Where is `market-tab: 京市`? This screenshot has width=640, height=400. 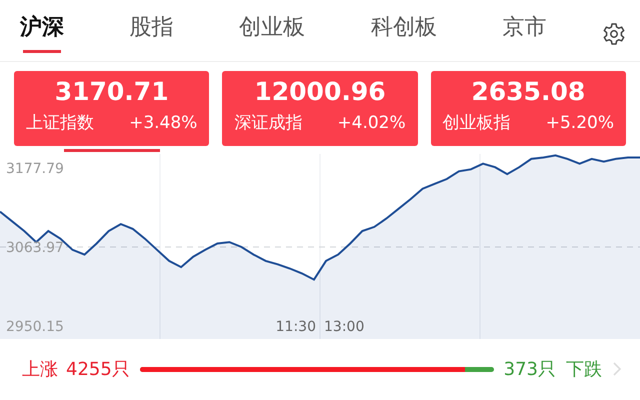 market-tab: 京市 is located at coordinates (524, 26).